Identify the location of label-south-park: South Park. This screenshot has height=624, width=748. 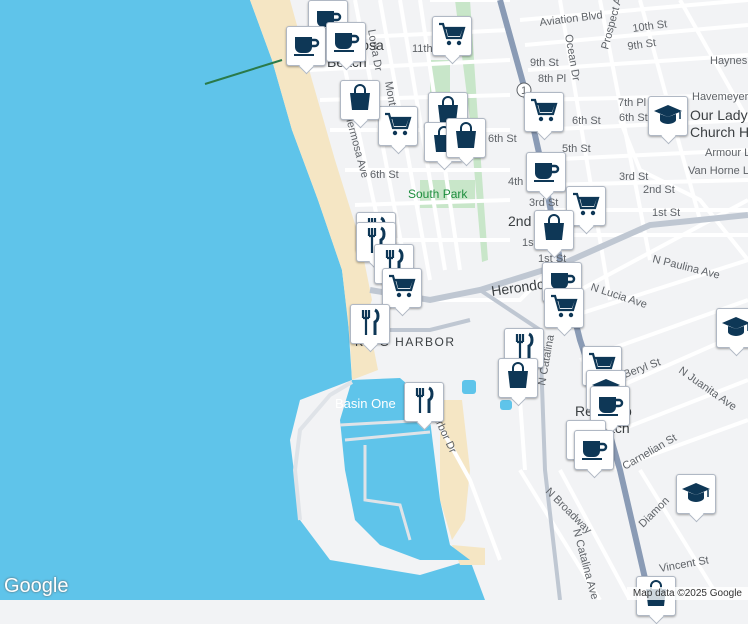
(438, 194).